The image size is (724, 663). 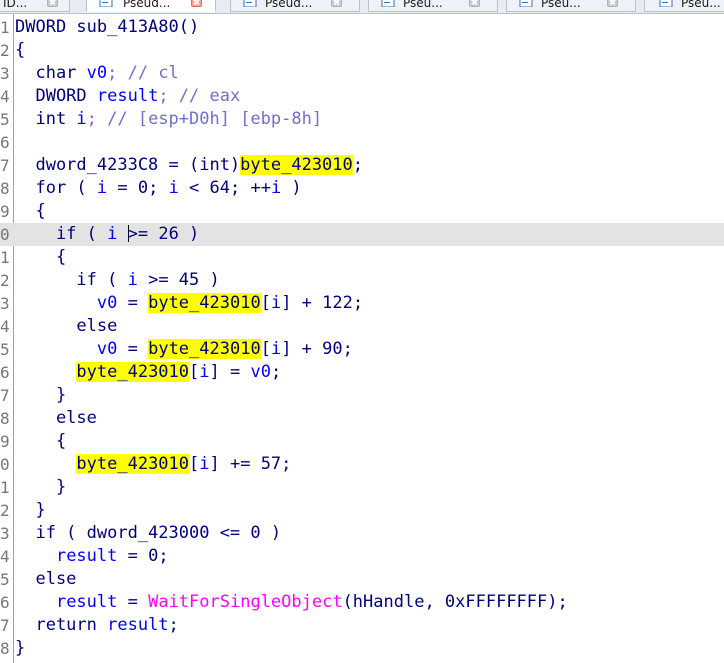 What do you see at coordinates (56, 188) in the screenshot?
I see `code-token: for (` at bounding box center [56, 188].